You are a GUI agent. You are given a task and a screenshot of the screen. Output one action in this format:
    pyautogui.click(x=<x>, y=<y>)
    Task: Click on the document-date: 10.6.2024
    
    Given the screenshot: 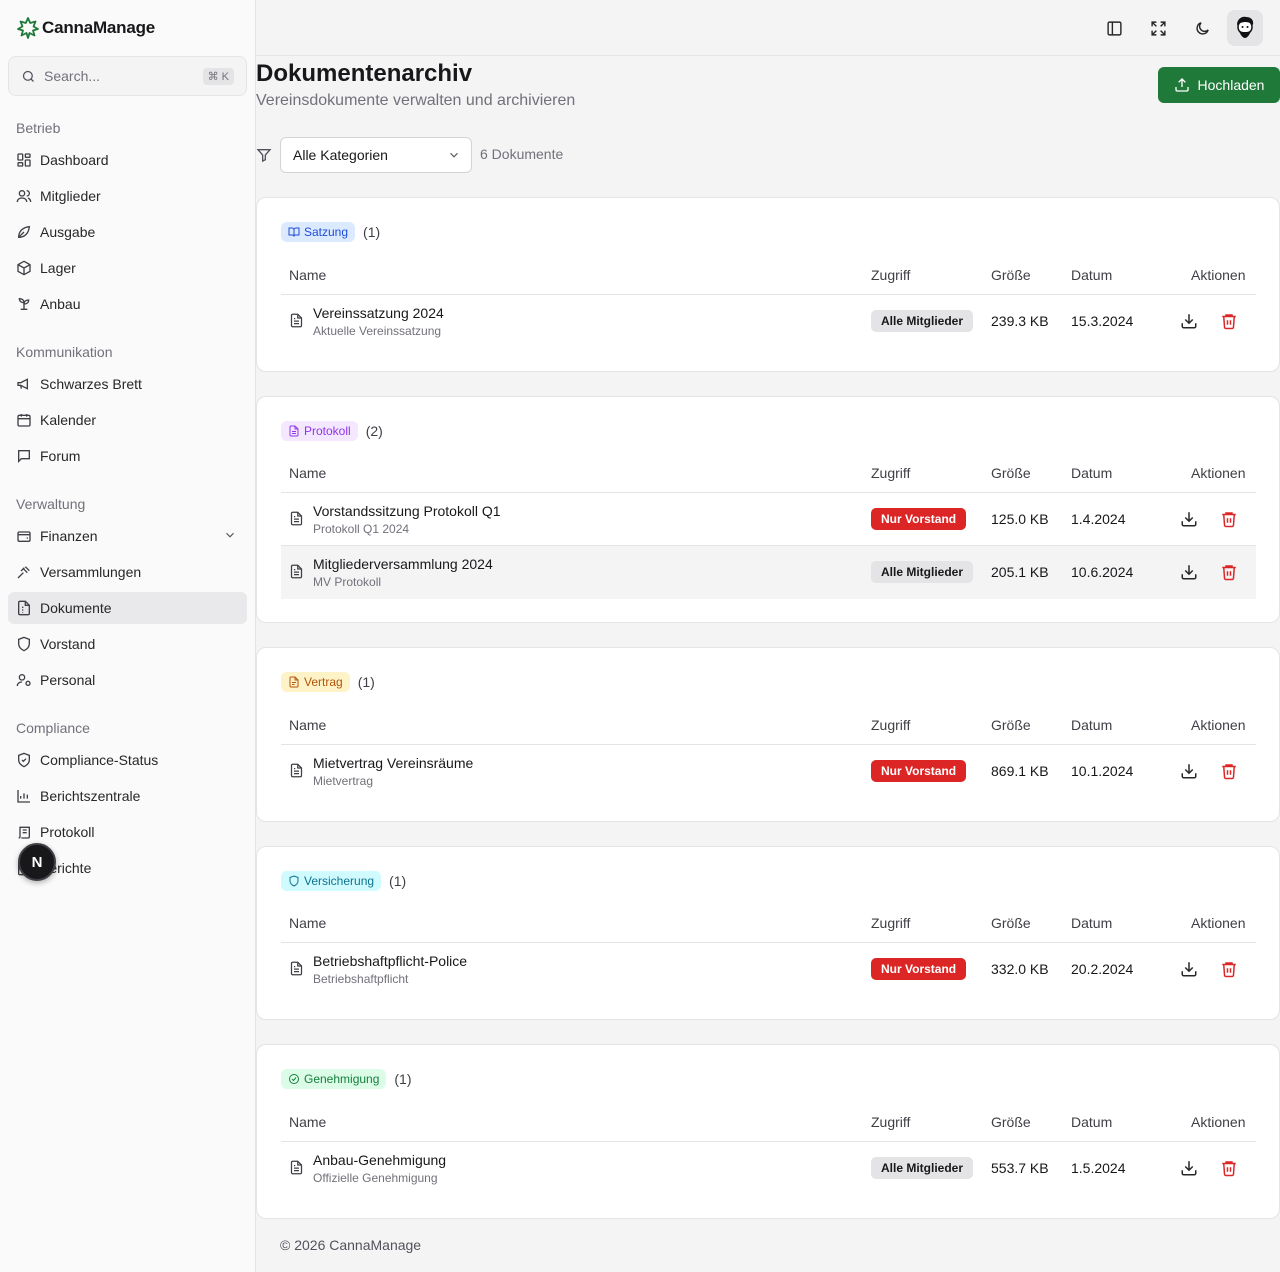 What is the action you would take?
    pyautogui.click(x=1102, y=572)
    